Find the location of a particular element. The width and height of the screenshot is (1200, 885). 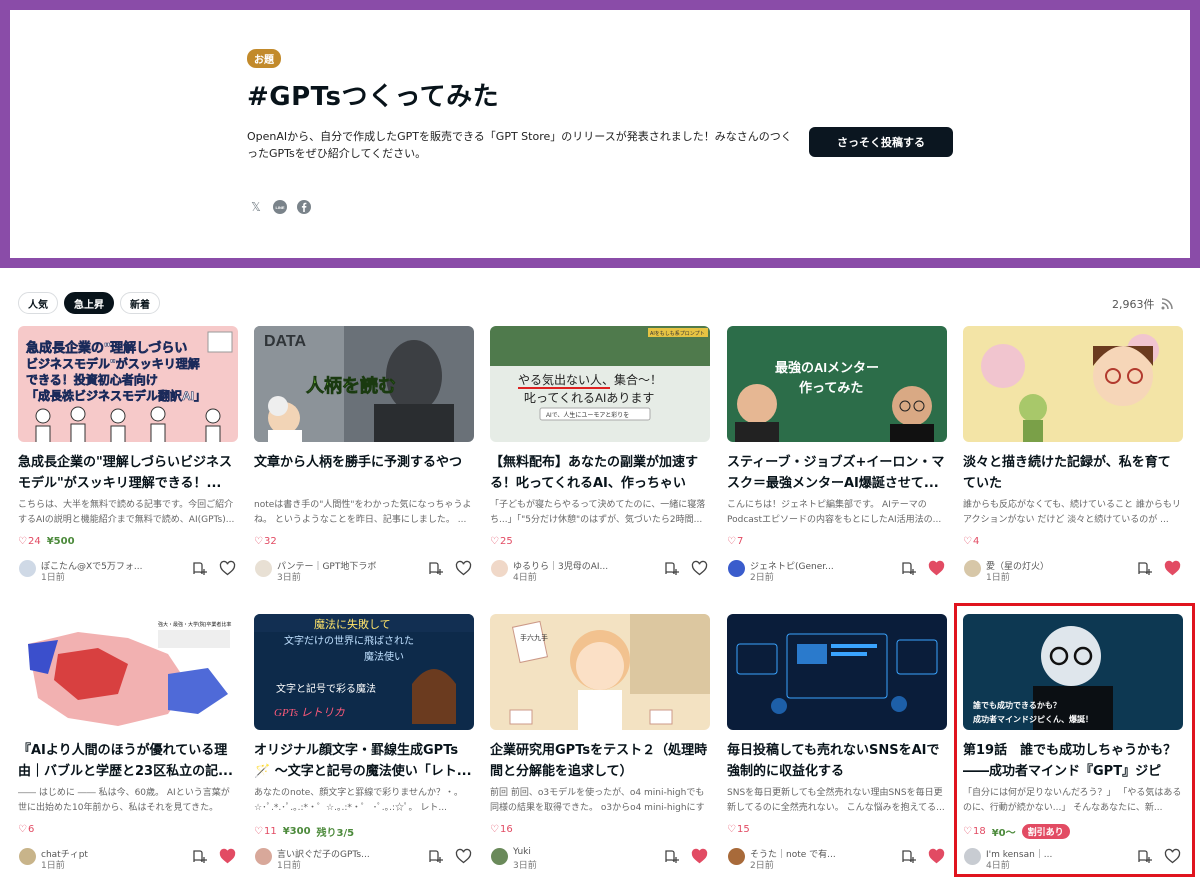

article-stats: 11 ¥300 残り3/5 is located at coordinates (304, 831).